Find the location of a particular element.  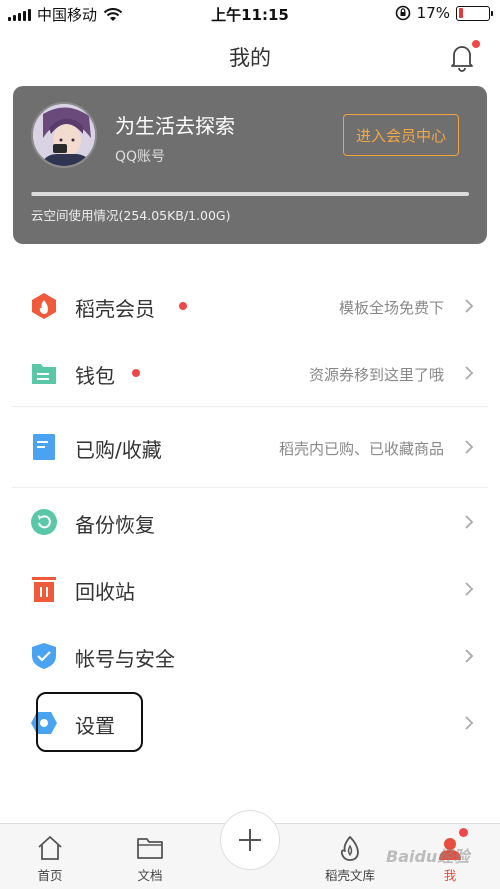

username: 为生活去探索 is located at coordinates (175, 126).